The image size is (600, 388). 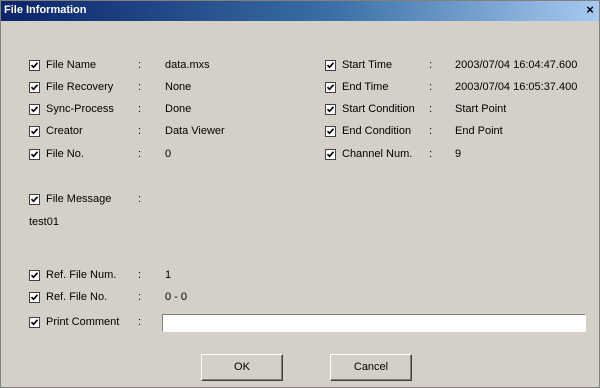 What do you see at coordinates (590, 10) in the screenshot?
I see `close-icon: ×` at bounding box center [590, 10].